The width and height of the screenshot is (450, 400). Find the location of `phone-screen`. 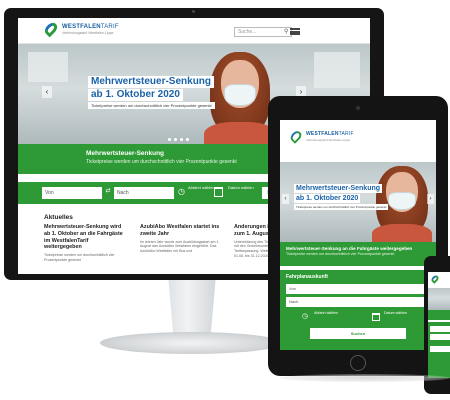

phone-screen is located at coordinates (439, 325).